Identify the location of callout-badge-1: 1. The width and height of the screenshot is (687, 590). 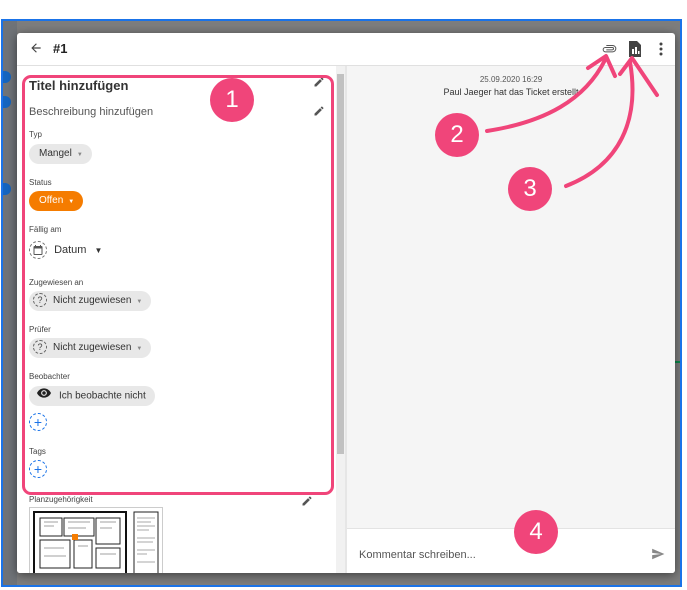
(232, 100).